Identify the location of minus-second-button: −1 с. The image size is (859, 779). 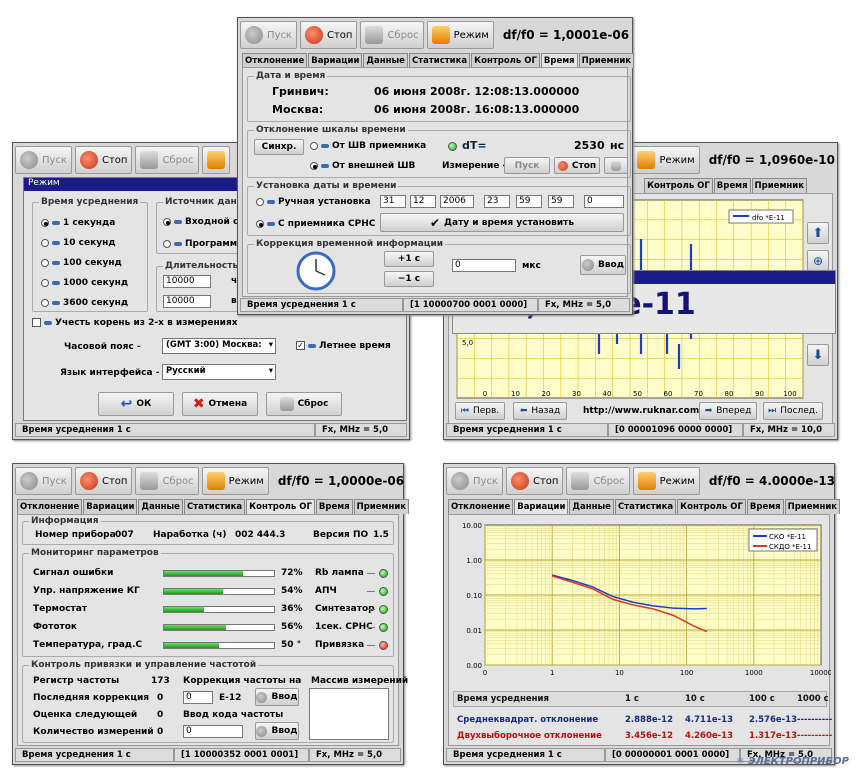
(409, 279).